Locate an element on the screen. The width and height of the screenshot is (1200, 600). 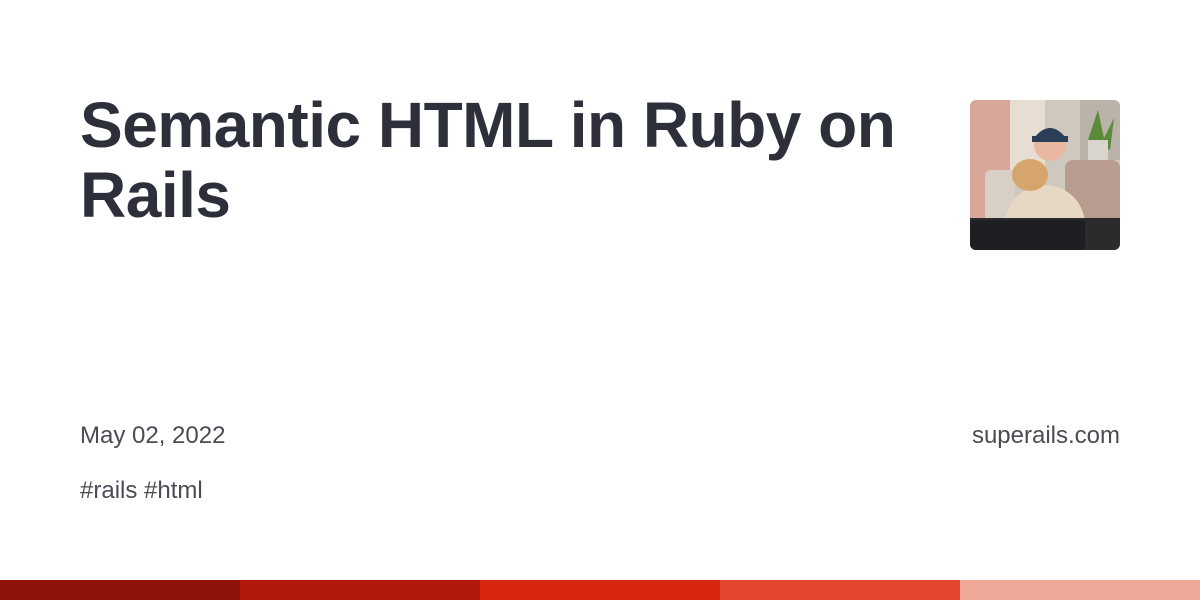
author-photo-icon is located at coordinates (1045, 175).